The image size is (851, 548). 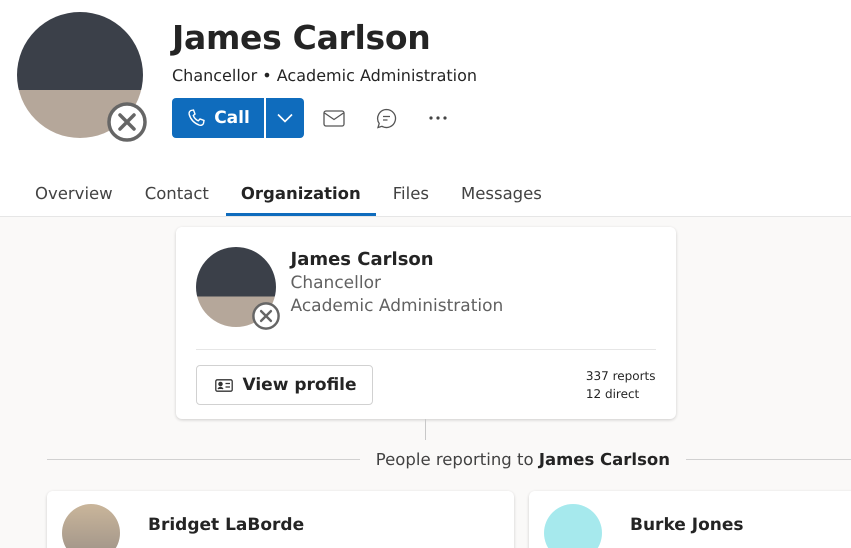 I want to click on tab: Messages, so click(x=501, y=195).